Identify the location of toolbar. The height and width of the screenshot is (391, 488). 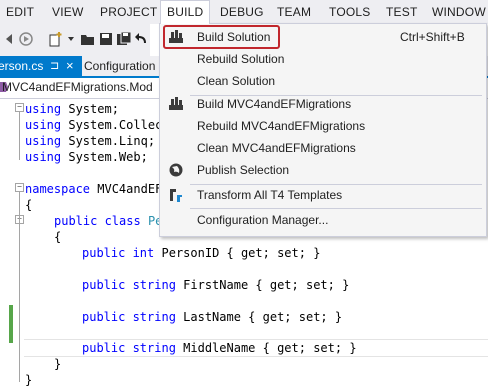
(75, 40).